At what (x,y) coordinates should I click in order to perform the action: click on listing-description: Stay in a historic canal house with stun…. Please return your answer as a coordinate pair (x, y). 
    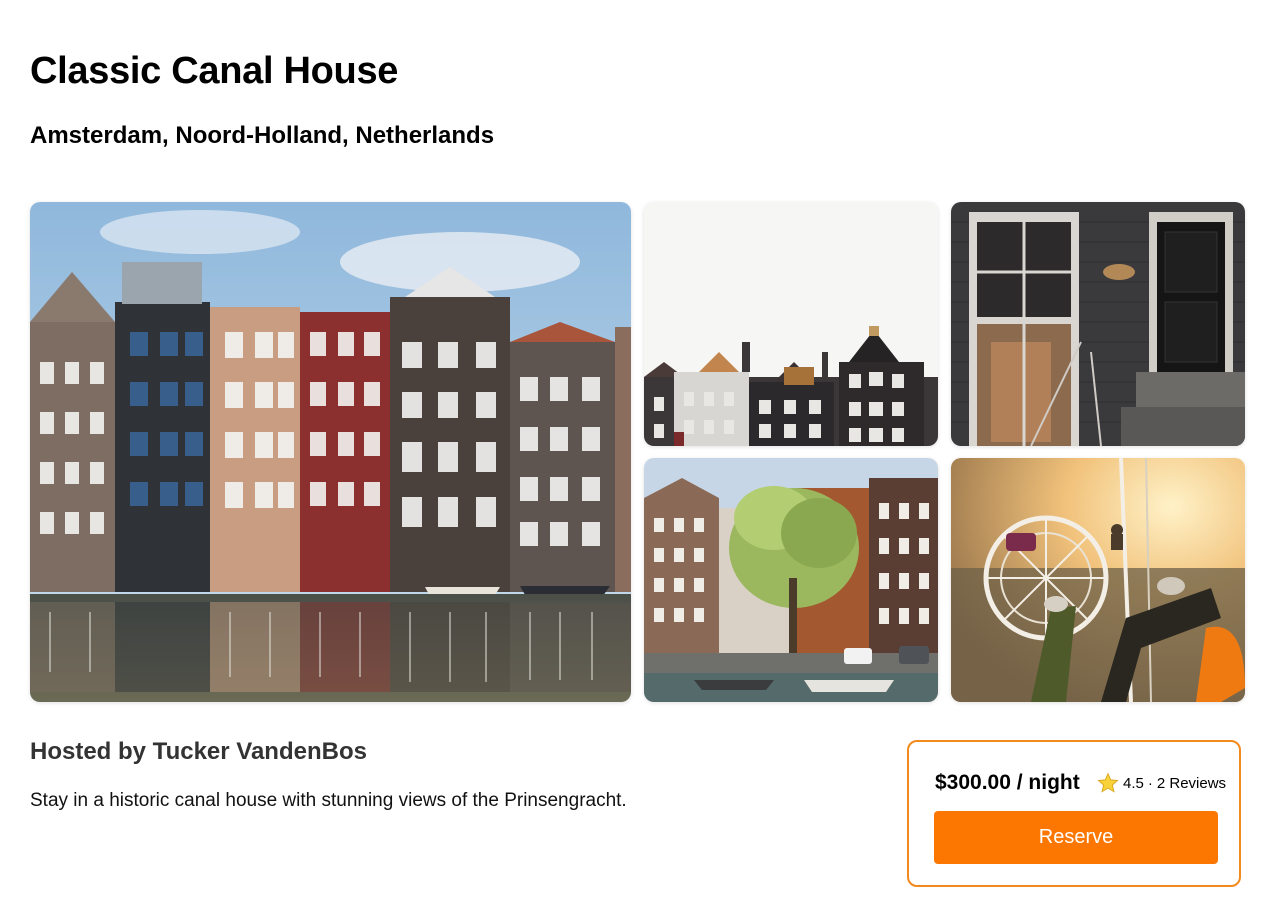
    Looking at the image, I should click on (328, 800).